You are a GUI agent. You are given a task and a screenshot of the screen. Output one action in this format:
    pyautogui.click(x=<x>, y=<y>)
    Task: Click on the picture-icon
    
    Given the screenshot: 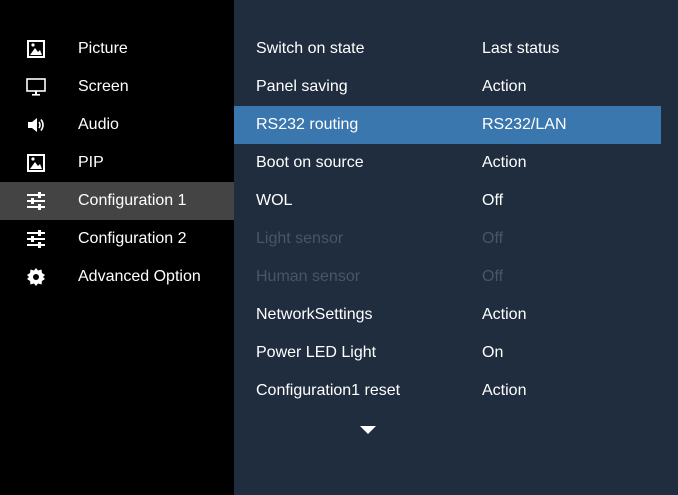 What is the action you would take?
    pyautogui.click(x=36, y=49)
    